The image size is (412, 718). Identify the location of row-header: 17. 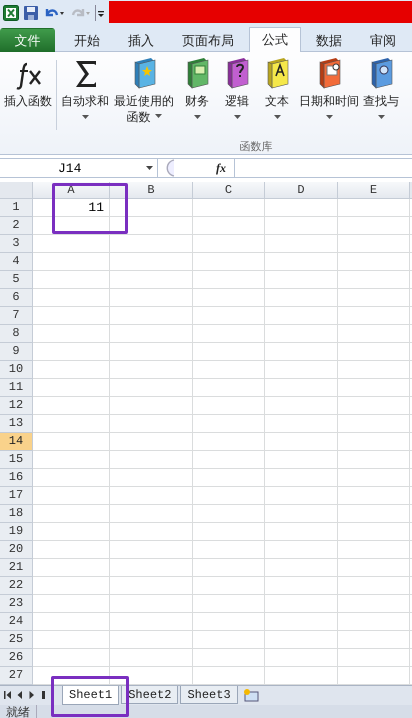
(16, 496).